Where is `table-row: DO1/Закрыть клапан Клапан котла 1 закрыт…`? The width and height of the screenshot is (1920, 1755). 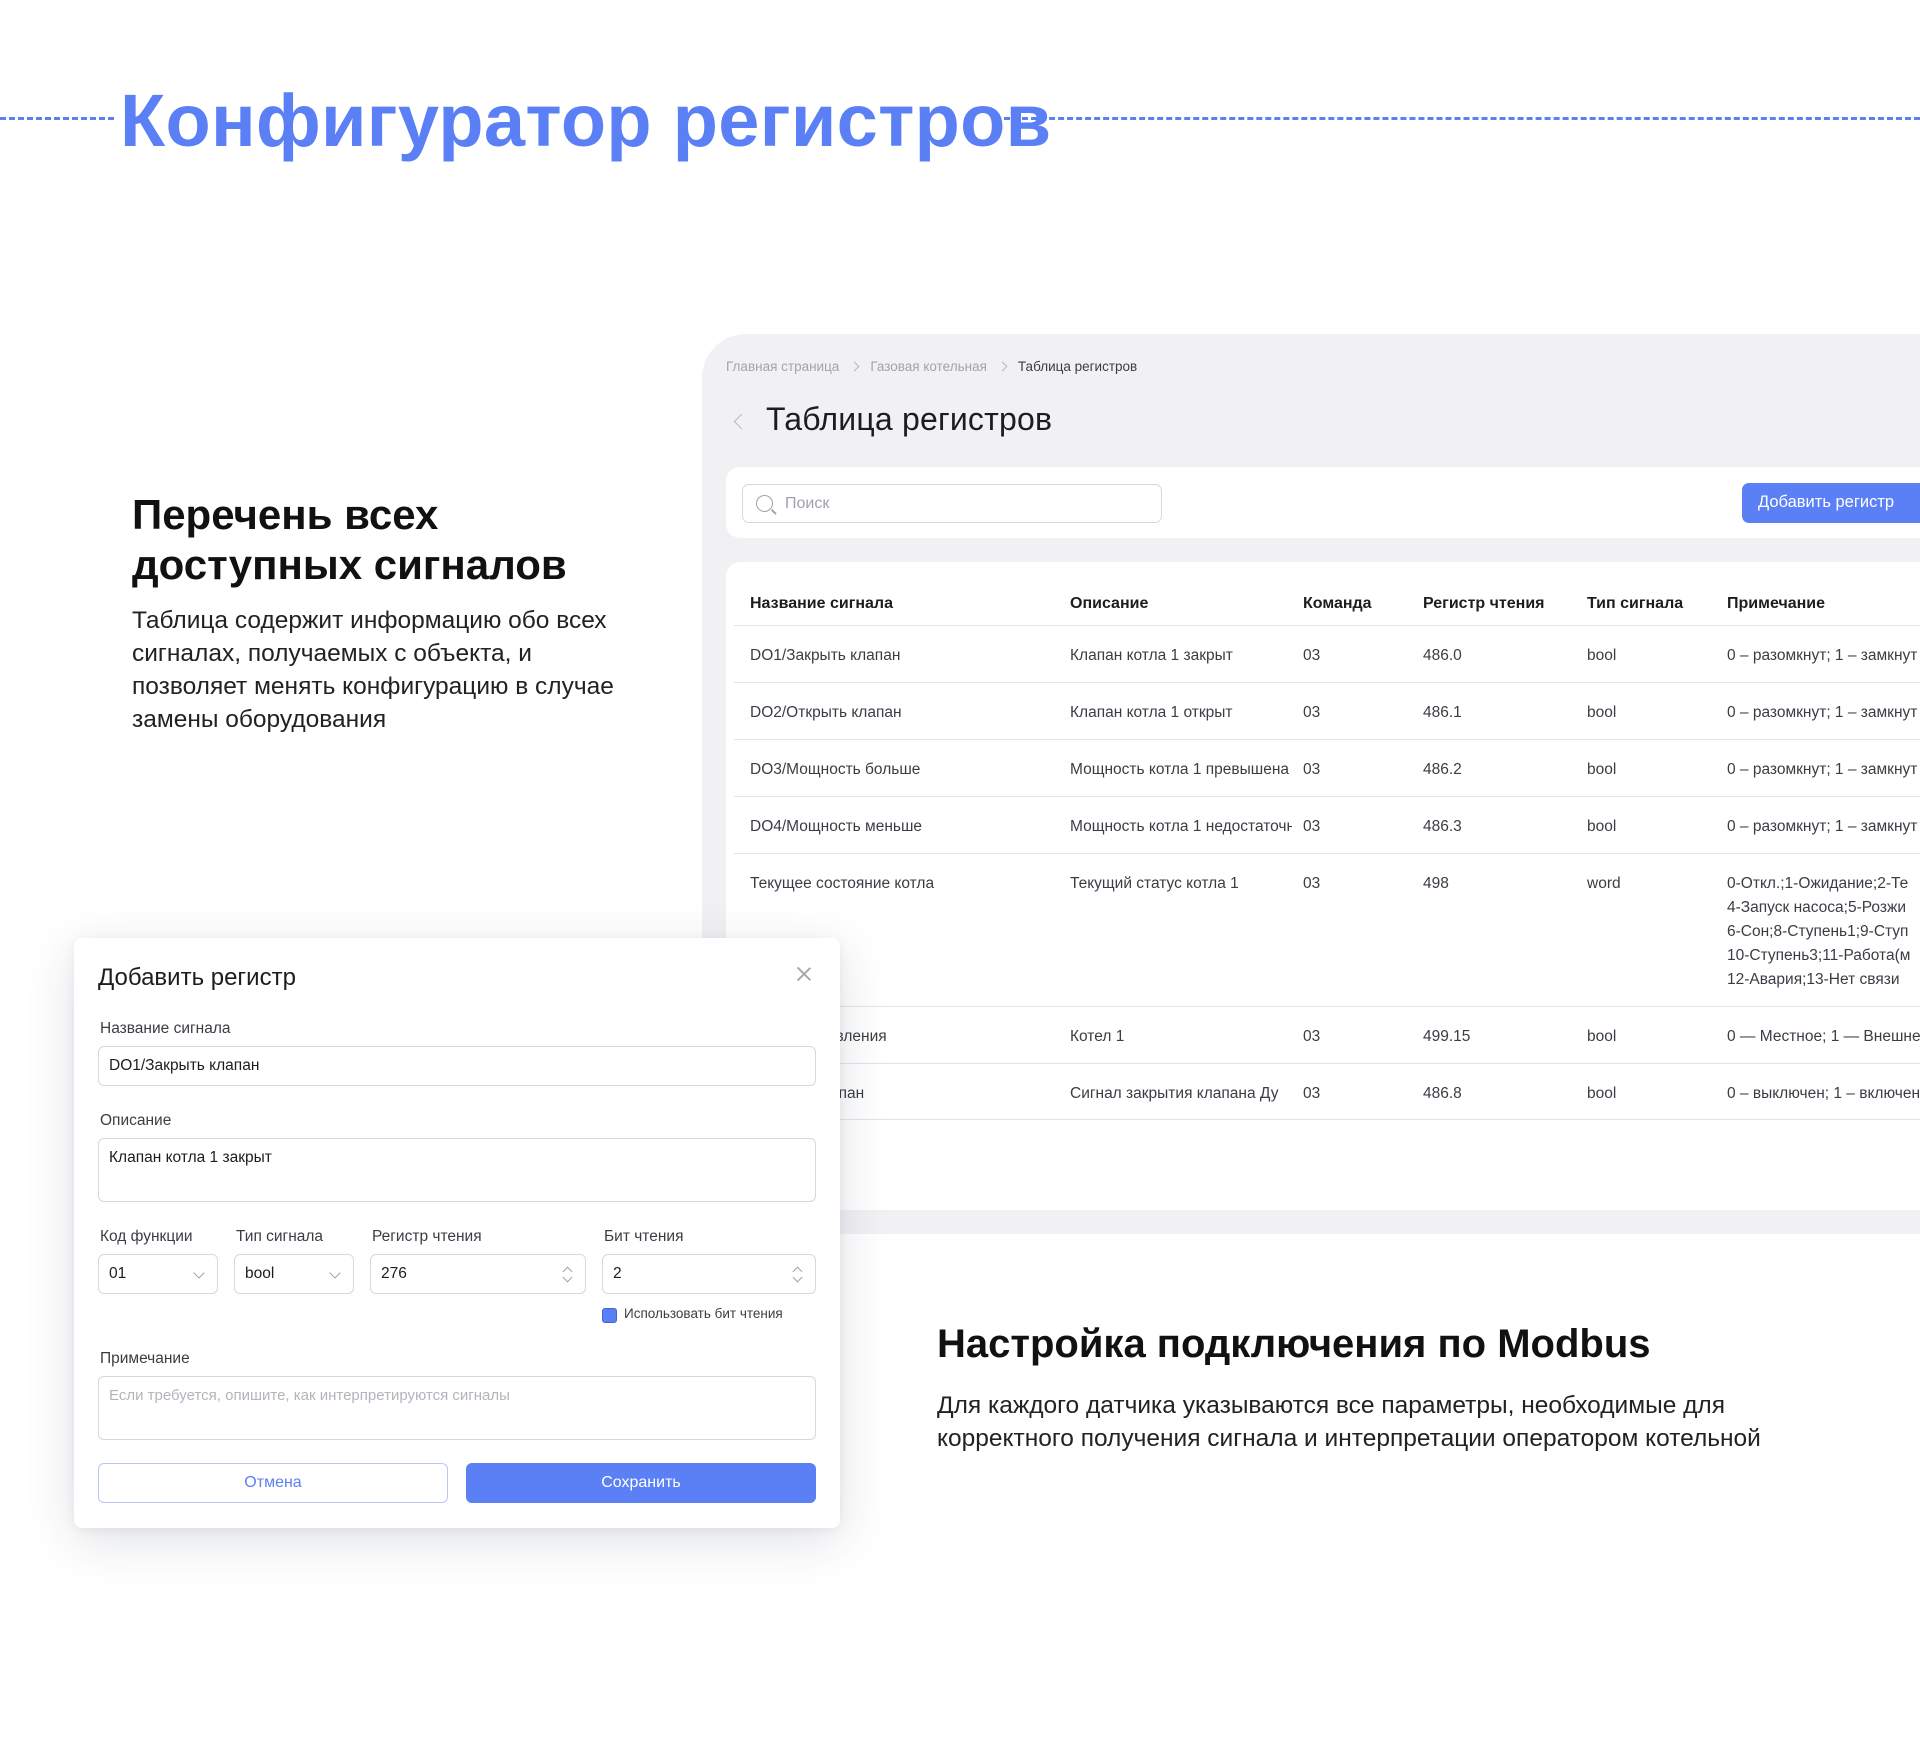 table-row: DO1/Закрыть клапан Клапан котла 1 закрыт… is located at coordinates (1327, 654).